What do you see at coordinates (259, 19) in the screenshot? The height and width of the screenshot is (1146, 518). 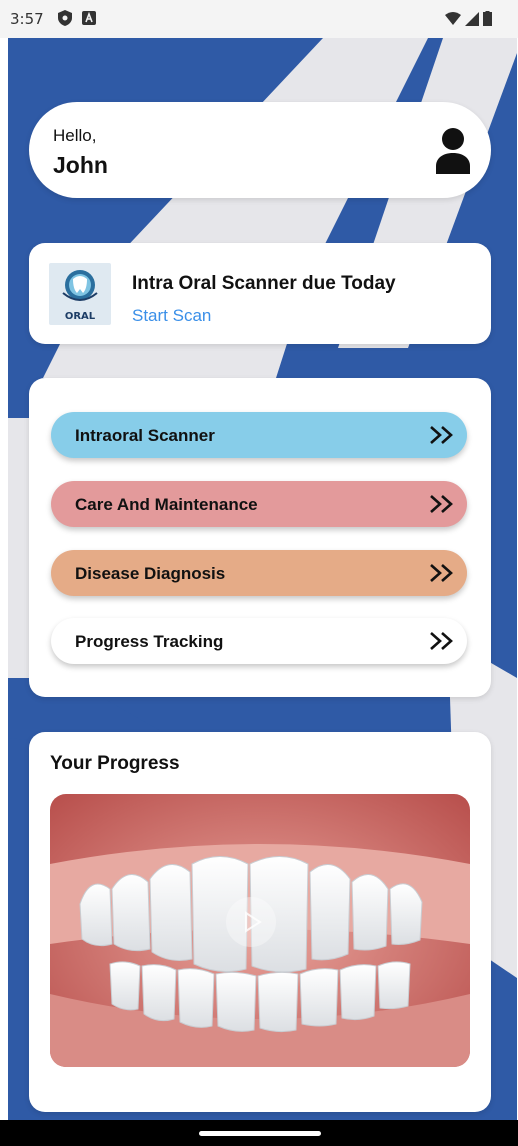 I see `status-bar: 3:57` at bounding box center [259, 19].